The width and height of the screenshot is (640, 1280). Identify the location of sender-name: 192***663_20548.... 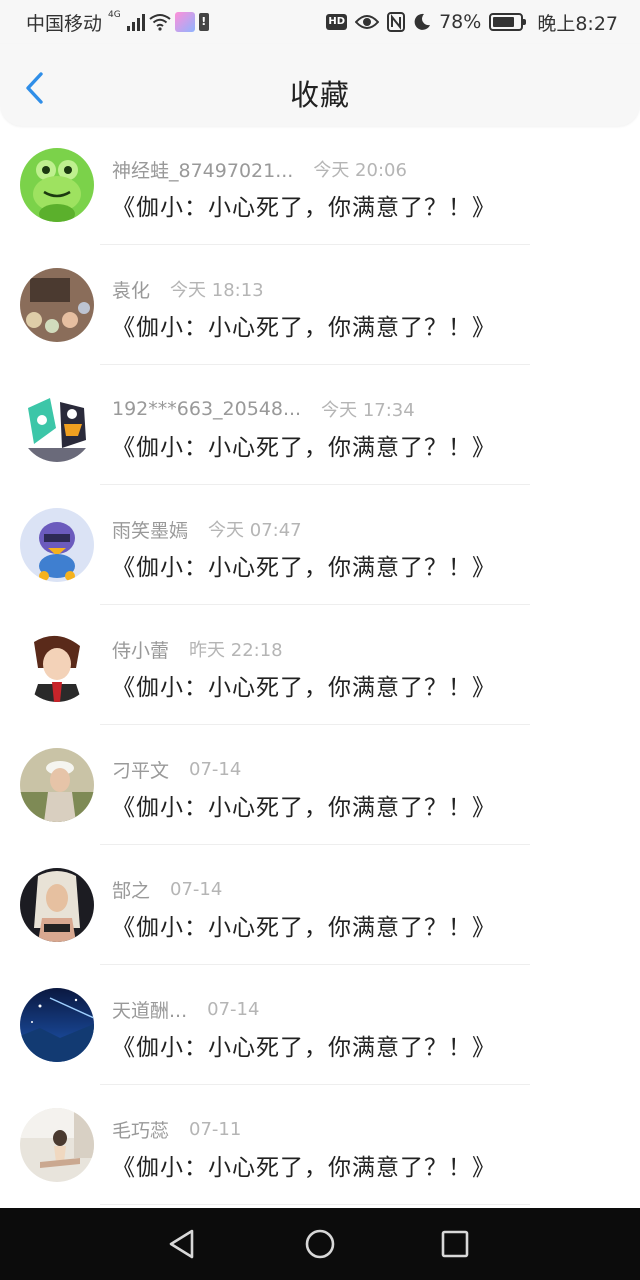
(206, 409).